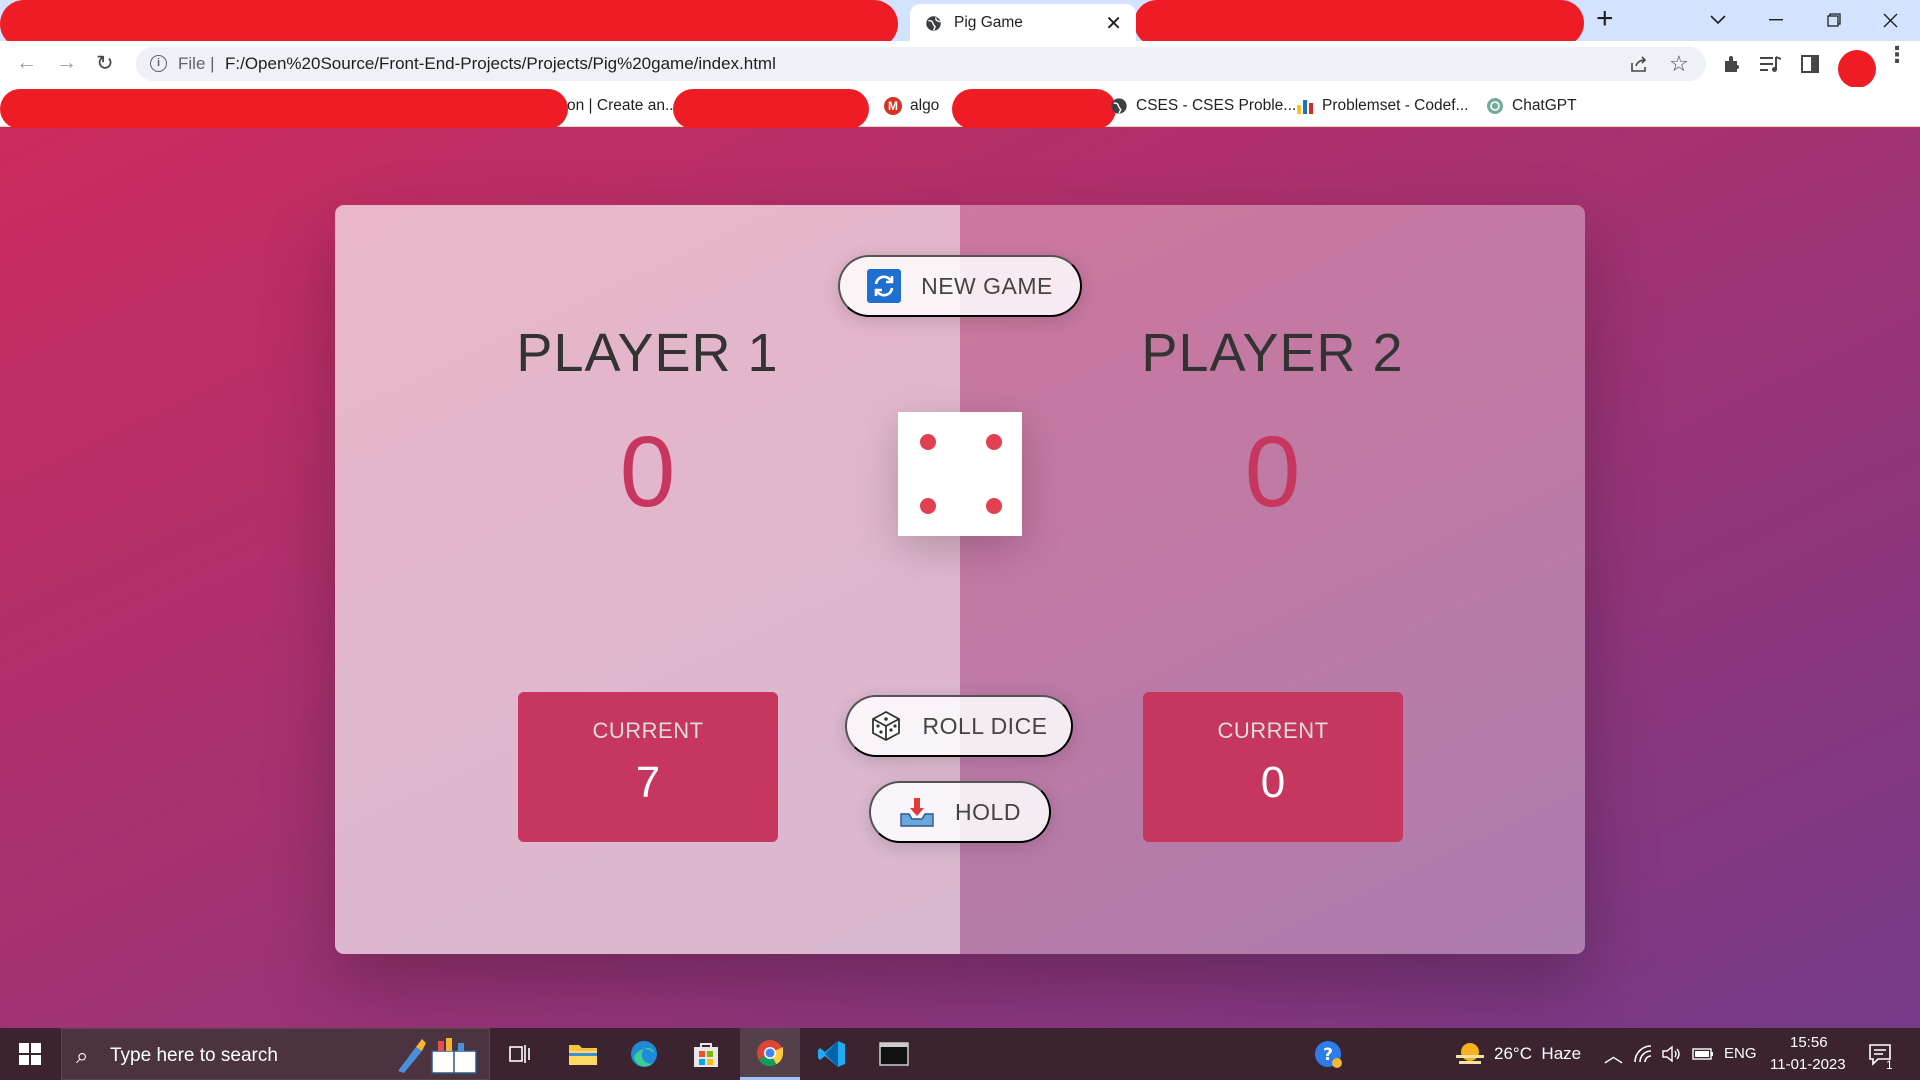  What do you see at coordinates (1834, 20) in the screenshot?
I see `restore-button` at bounding box center [1834, 20].